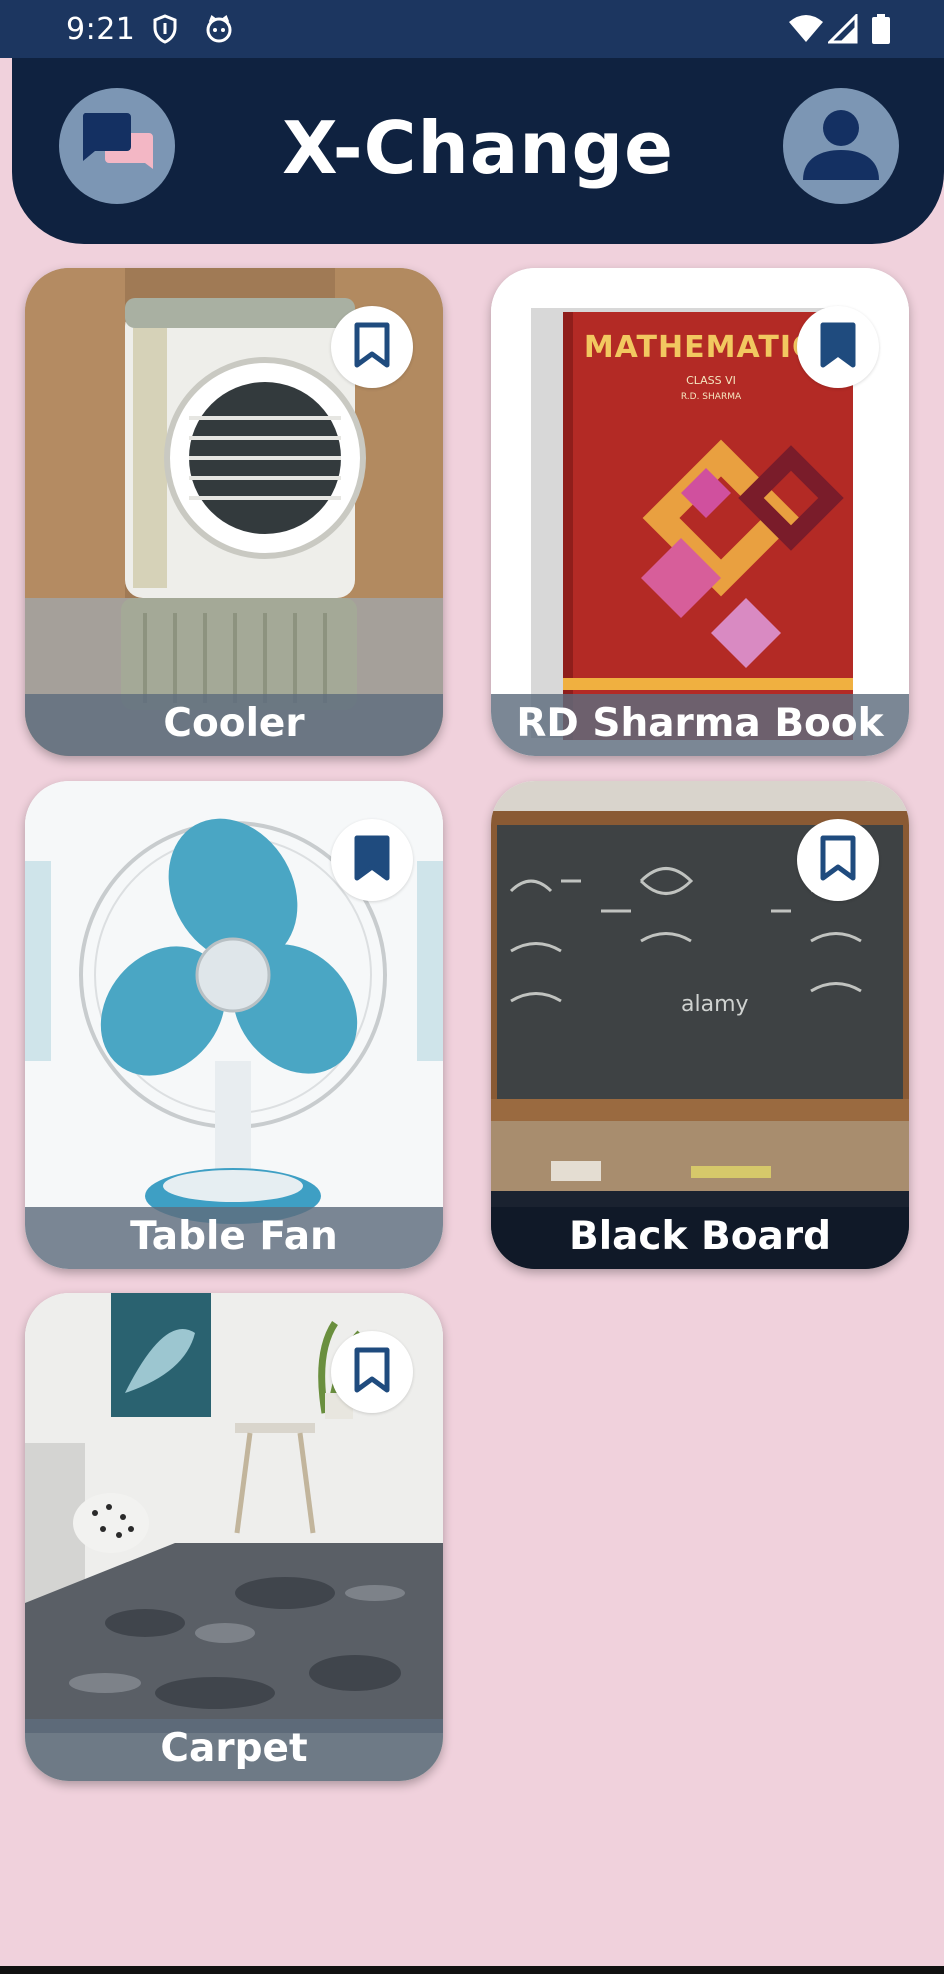 Image resolution: width=944 pixels, height=1974 pixels. Describe the element at coordinates (234, 725) in the screenshot. I see `item-title: Cooler` at that location.